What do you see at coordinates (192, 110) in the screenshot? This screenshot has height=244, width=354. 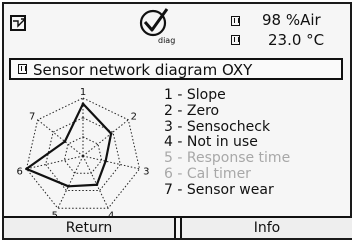 I see `legend-item-zero: 2 - Zero` at bounding box center [192, 110].